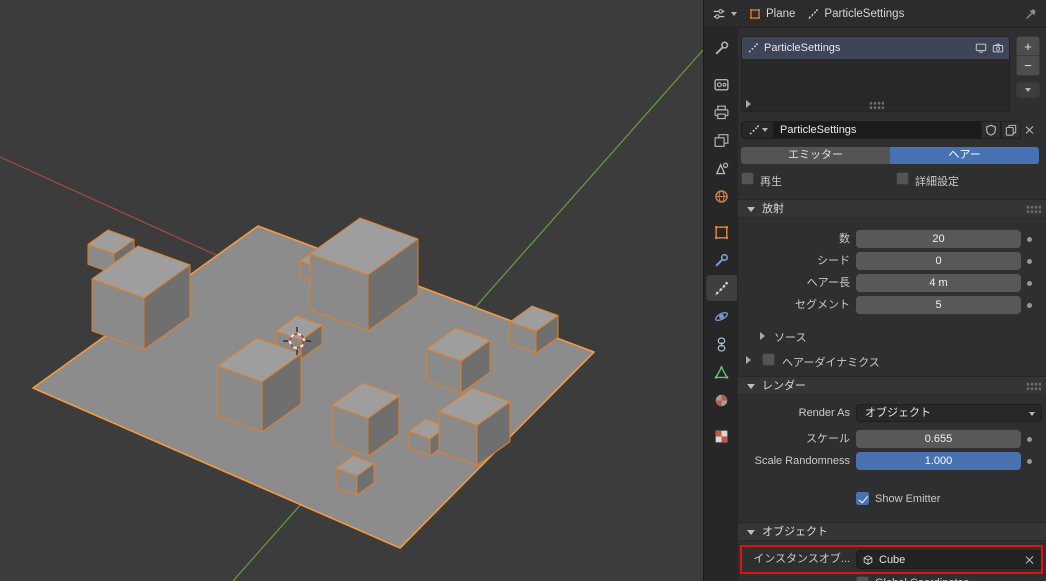 The width and height of the screenshot is (1046, 581). What do you see at coordinates (824, 413) in the screenshot?
I see `render-as-label: Render As` at bounding box center [824, 413].